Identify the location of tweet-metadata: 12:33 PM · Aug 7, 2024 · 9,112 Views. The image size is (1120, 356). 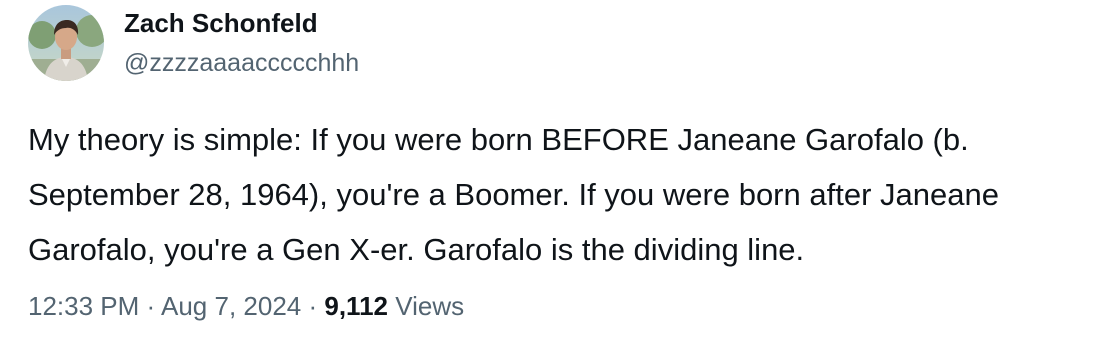
(246, 306).